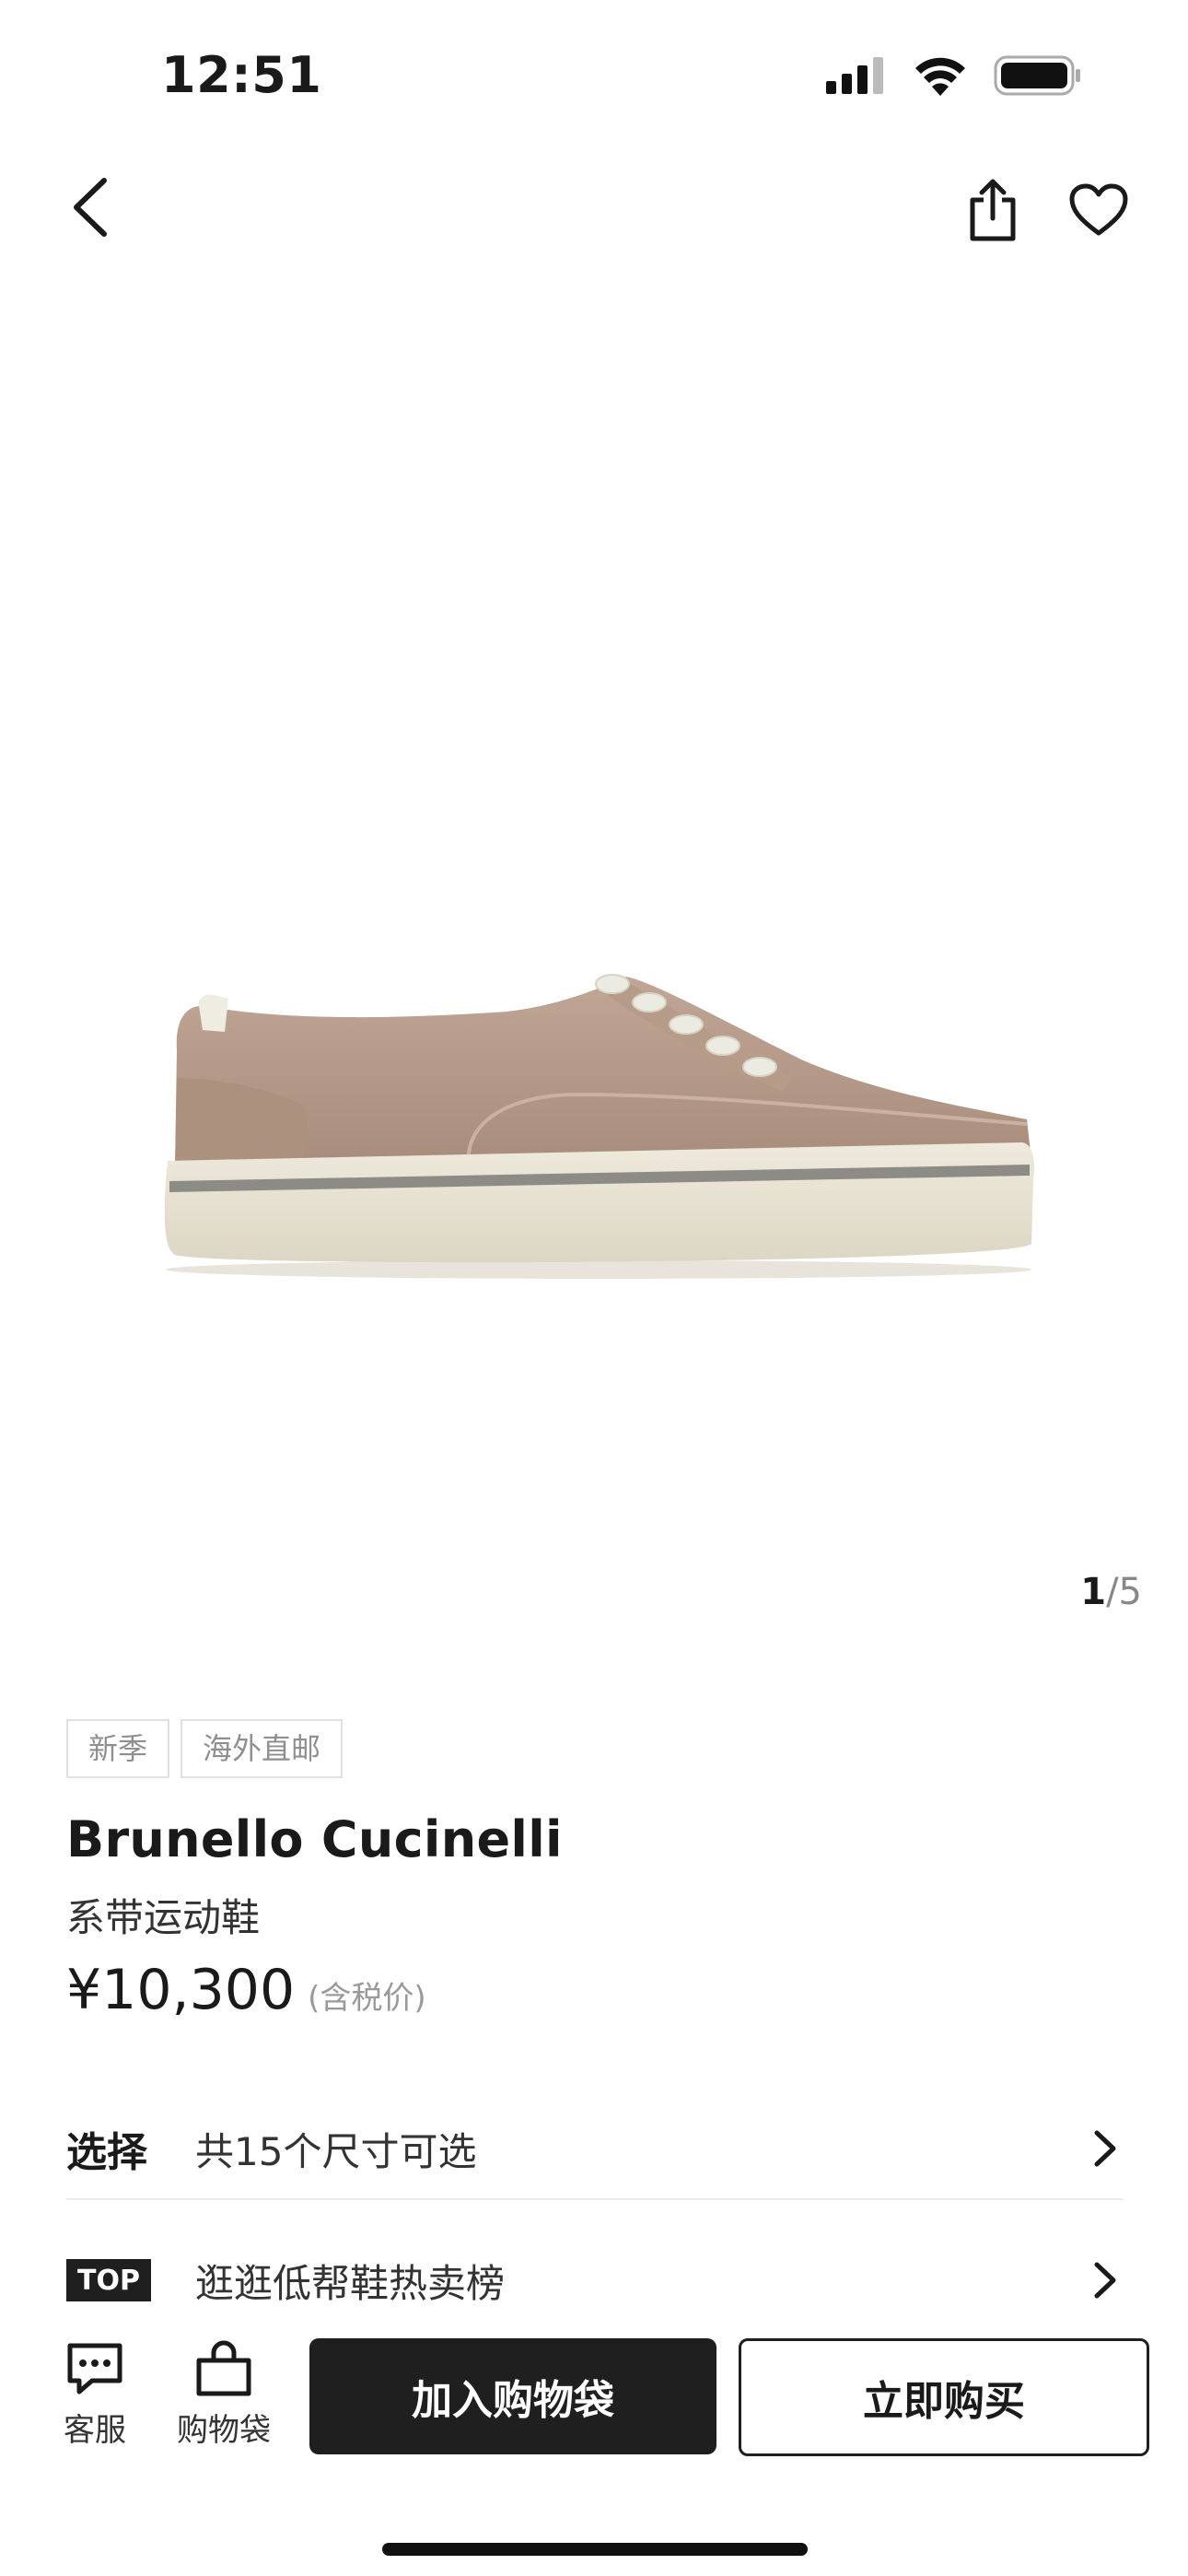  I want to click on back-button, so click(89, 207).